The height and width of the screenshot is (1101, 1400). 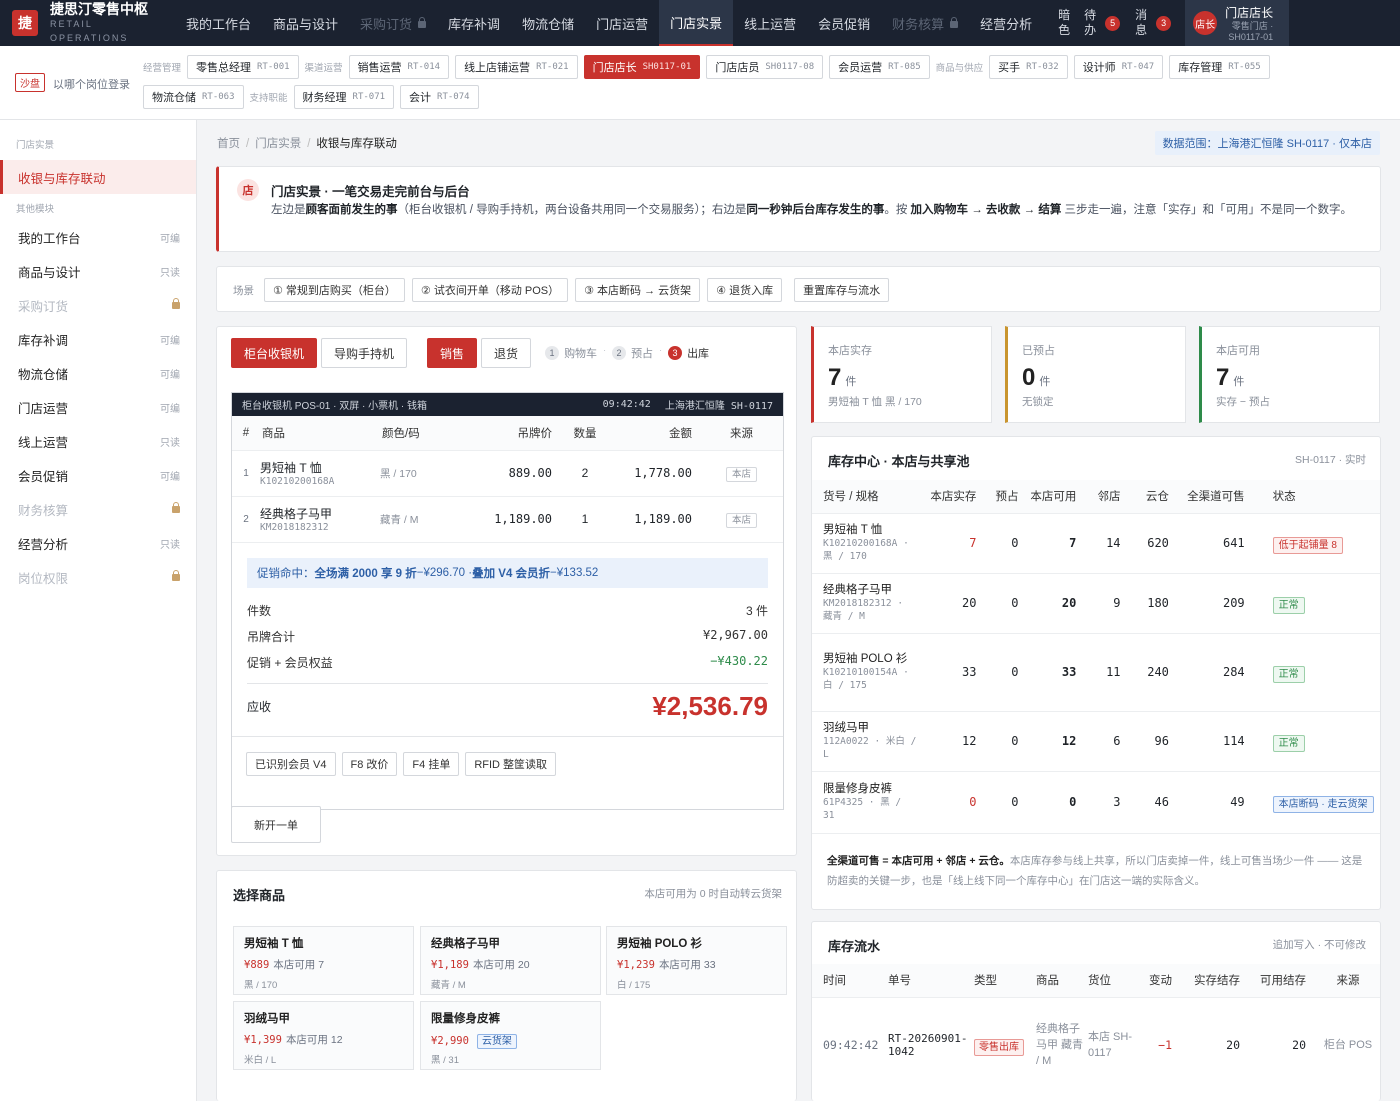 I want to click on role-chip: 零售总经理 RT-001, so click(x=243, y=67).